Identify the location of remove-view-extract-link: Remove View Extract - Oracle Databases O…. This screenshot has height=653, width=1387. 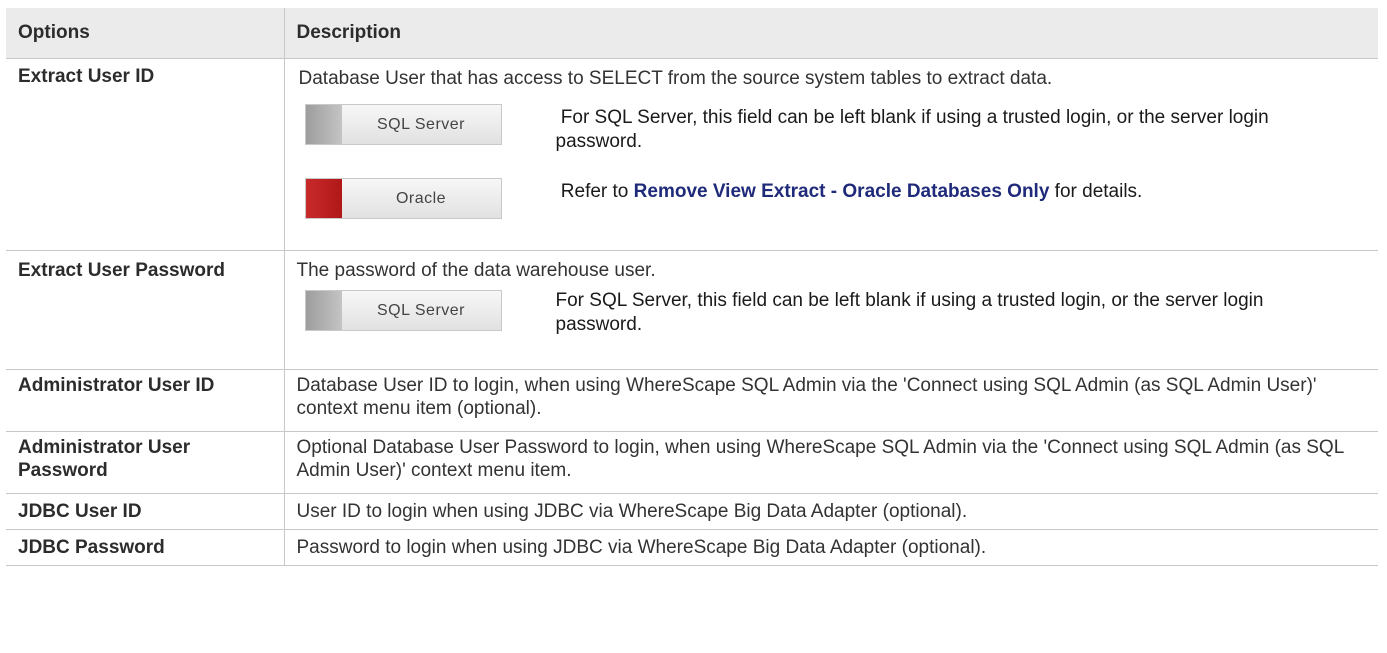
(842, 191).